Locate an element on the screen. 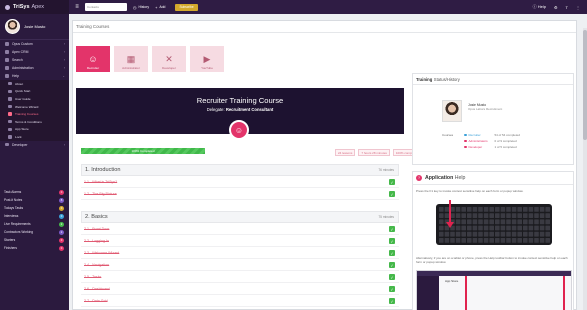  scrollbar-thumb is located at coordinates (585, 85).